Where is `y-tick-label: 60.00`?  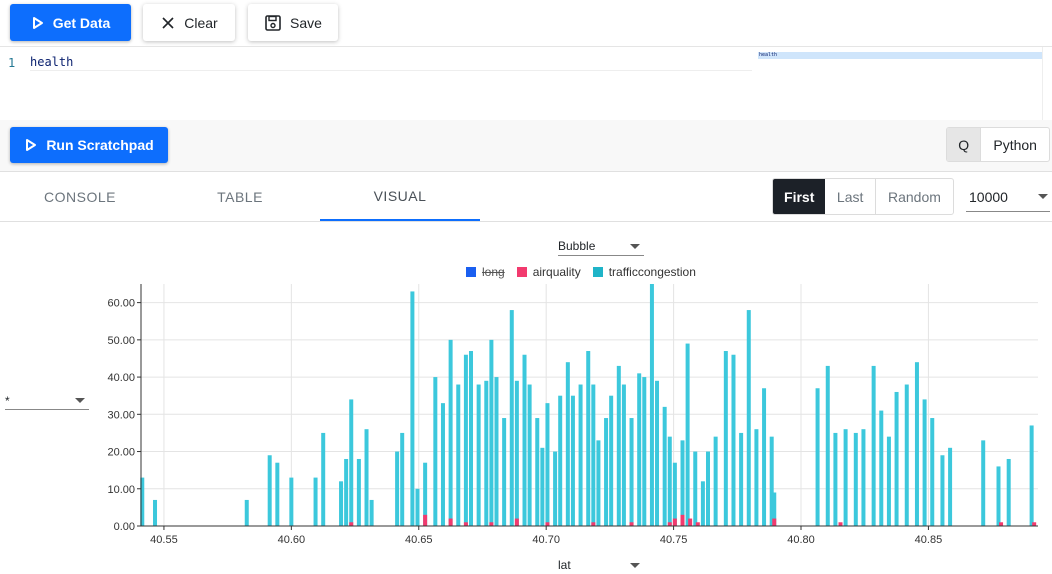
y-tick-label: 60.00 is located at coordinates (121, 304).